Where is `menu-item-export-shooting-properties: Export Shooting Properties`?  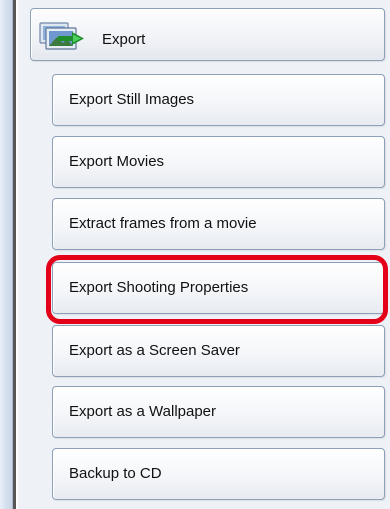
menu-item-export-shooting-properties: Export Shooting Properties is located at coordinates (218, 288).